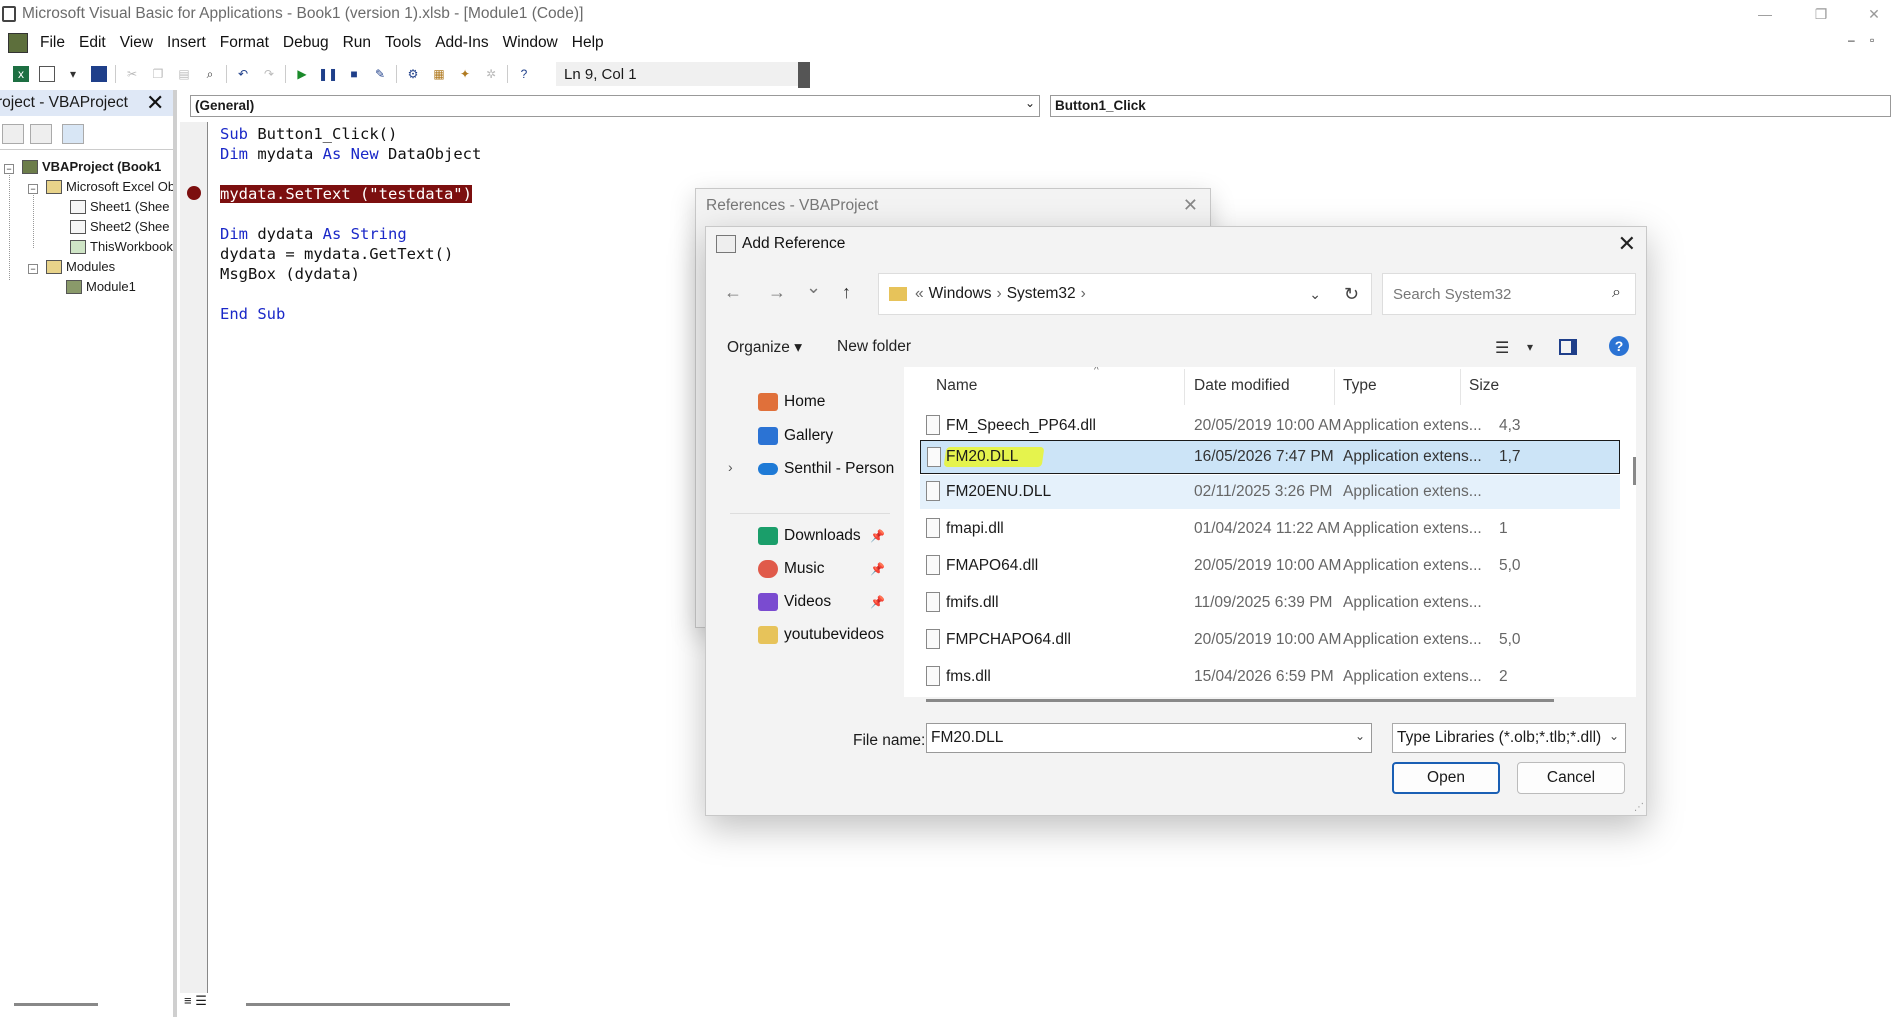 This screenshot has height=1017, width=1891. Describe the element at coordinates (1125, 294) in the screenshot. I see `address-bar: « Windows › System32 › ⌄ ↻` at that location.